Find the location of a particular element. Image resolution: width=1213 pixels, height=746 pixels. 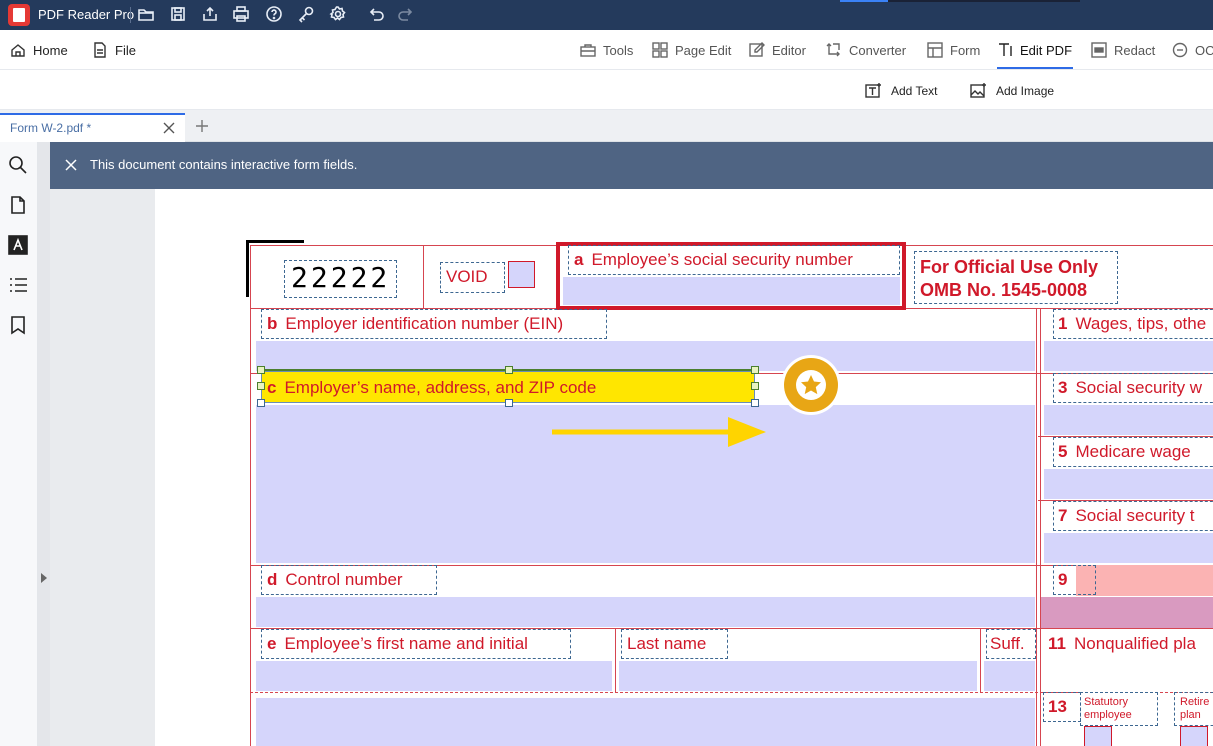

document-tab: Form W-2.pdf * is located at coordinates (92, 127).